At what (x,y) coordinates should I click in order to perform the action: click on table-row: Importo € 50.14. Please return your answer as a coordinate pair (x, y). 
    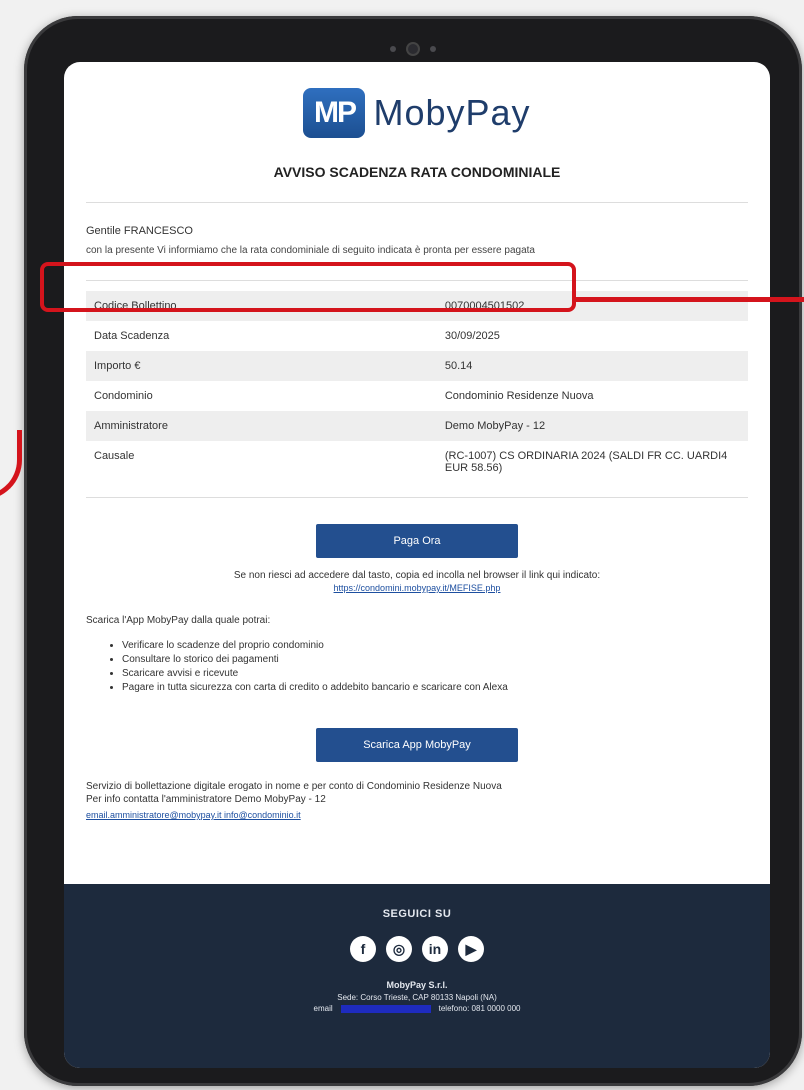
    Looking at the image, I should click on (417, 366).